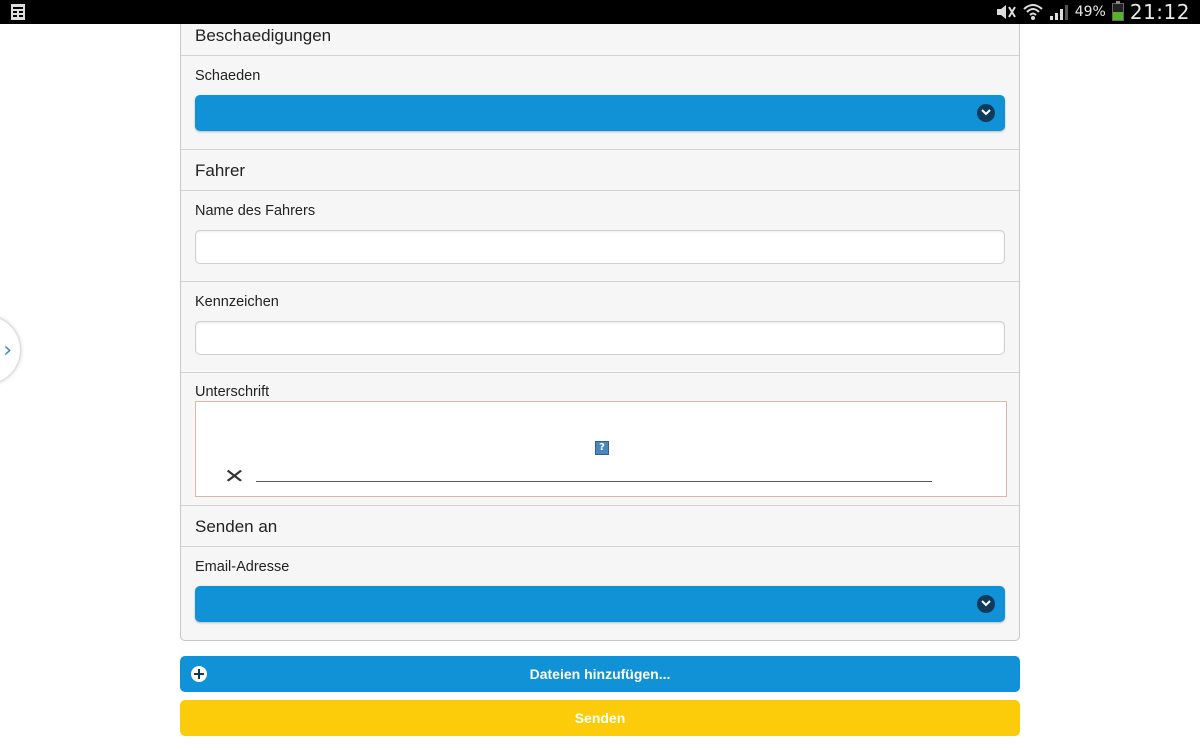 Image resolution: width=1200 pixels, height=750 pixels. What do you see at coordinates (594, 481) in the screenshot?
I see `signature-line` at bounding box center [594, 481].